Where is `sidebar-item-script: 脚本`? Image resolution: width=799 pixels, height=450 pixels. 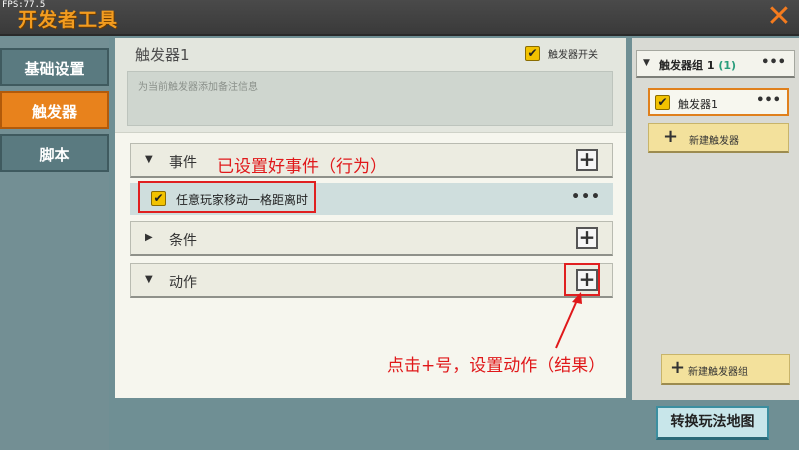 sidebar-item-script: 脚本 is located at coordinates (54, 153).